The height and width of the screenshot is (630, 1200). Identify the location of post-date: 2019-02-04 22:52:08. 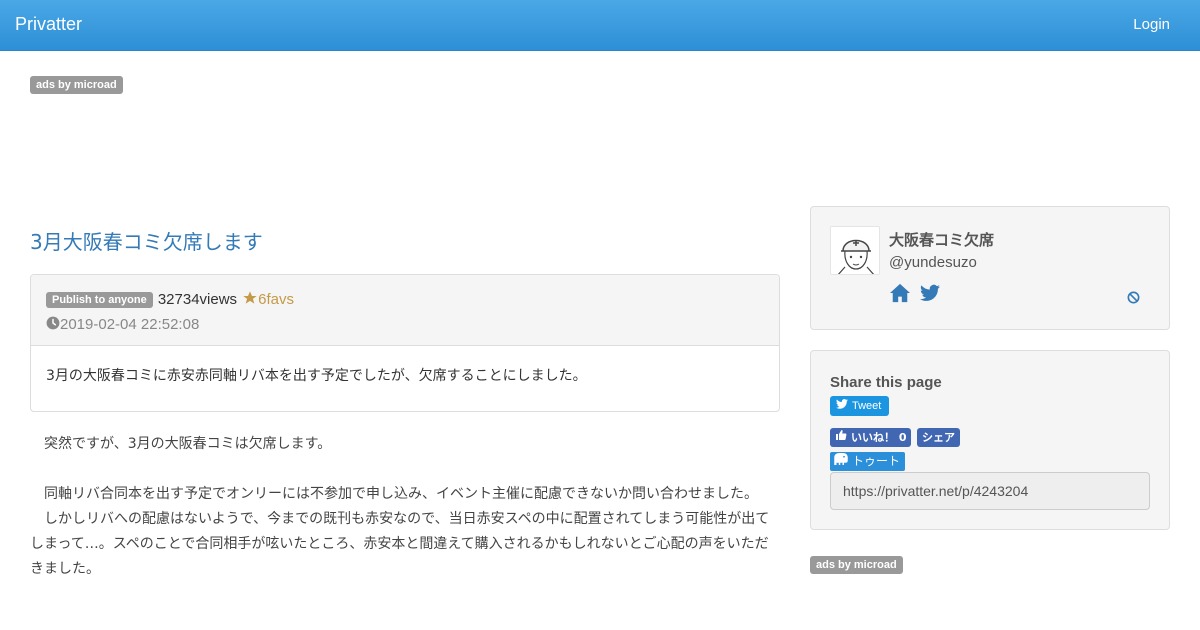
(130, 324).